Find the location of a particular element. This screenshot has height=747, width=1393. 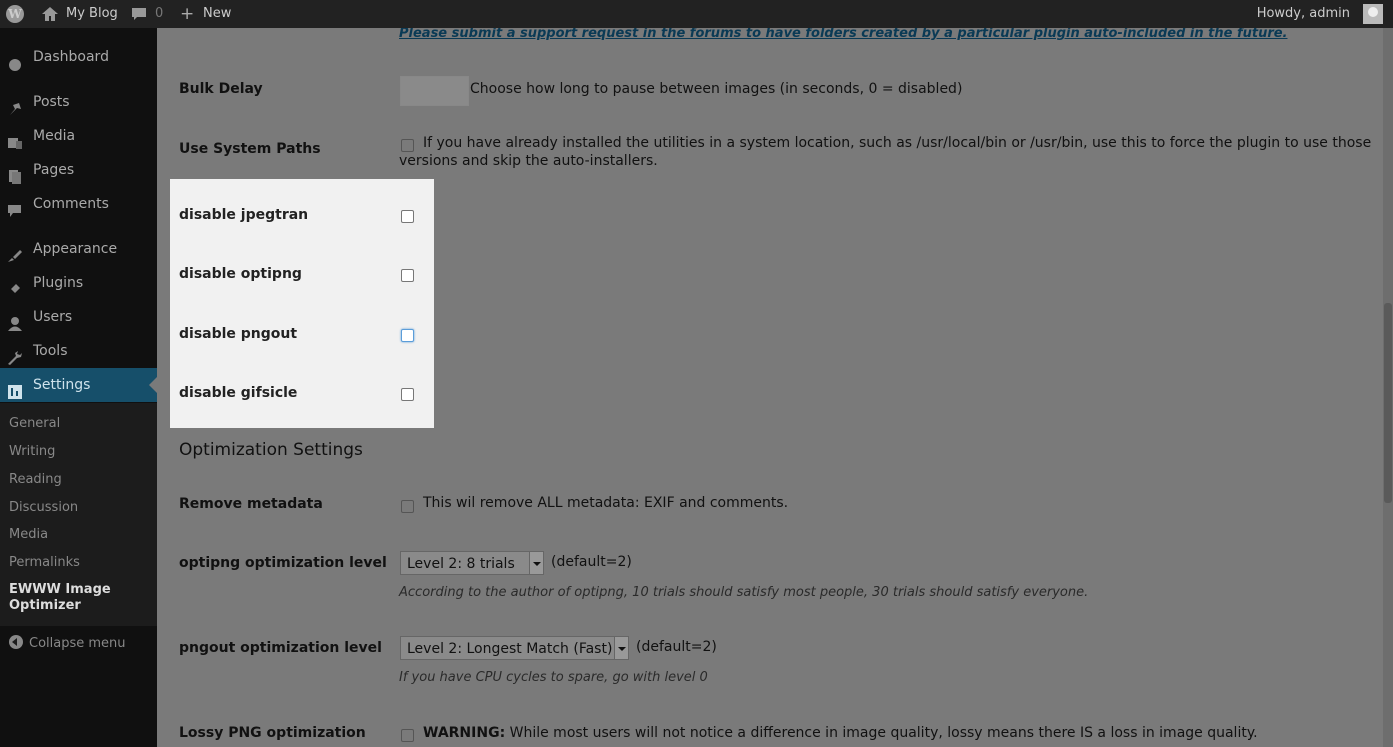

optipng-level-selected: Level 2: 8 trials is located at coordinates (461, 564).